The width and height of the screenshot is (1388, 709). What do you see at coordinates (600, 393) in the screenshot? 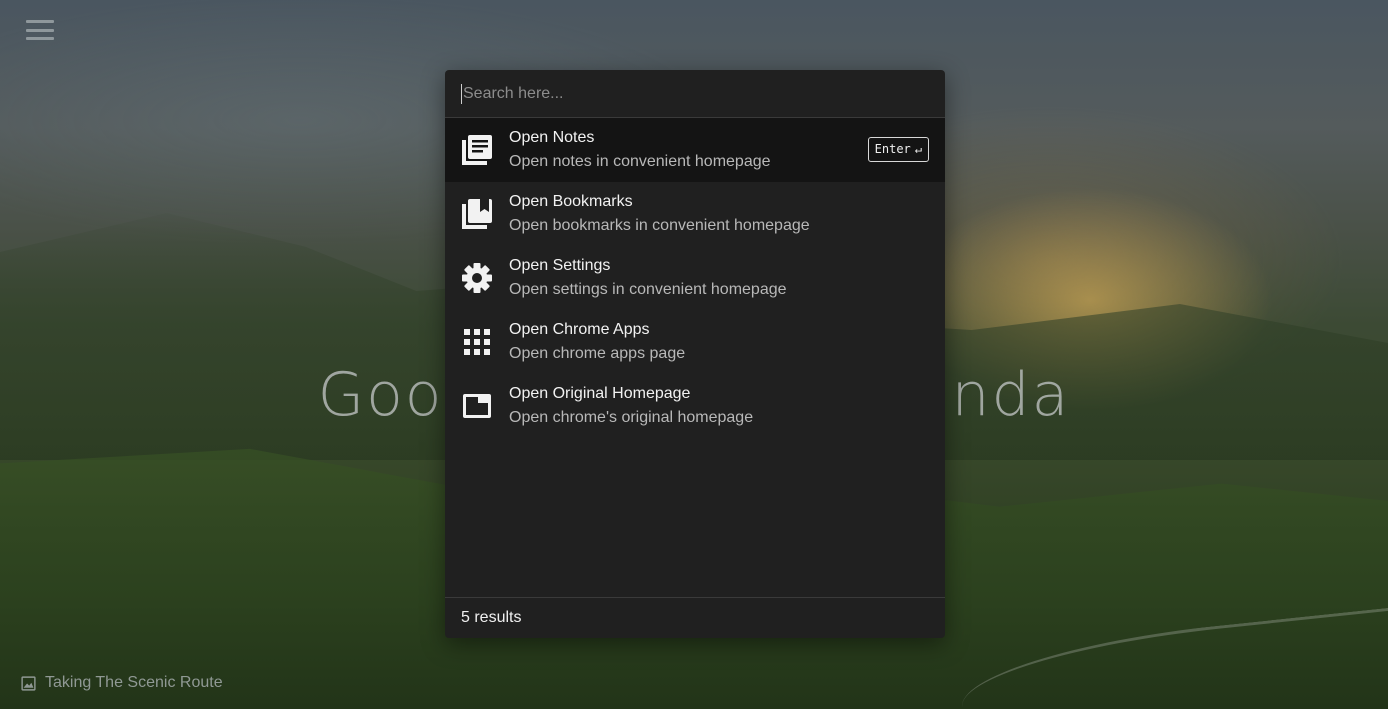
I see `result-title: Open Original Homepage` at bounding box center [600, 393].